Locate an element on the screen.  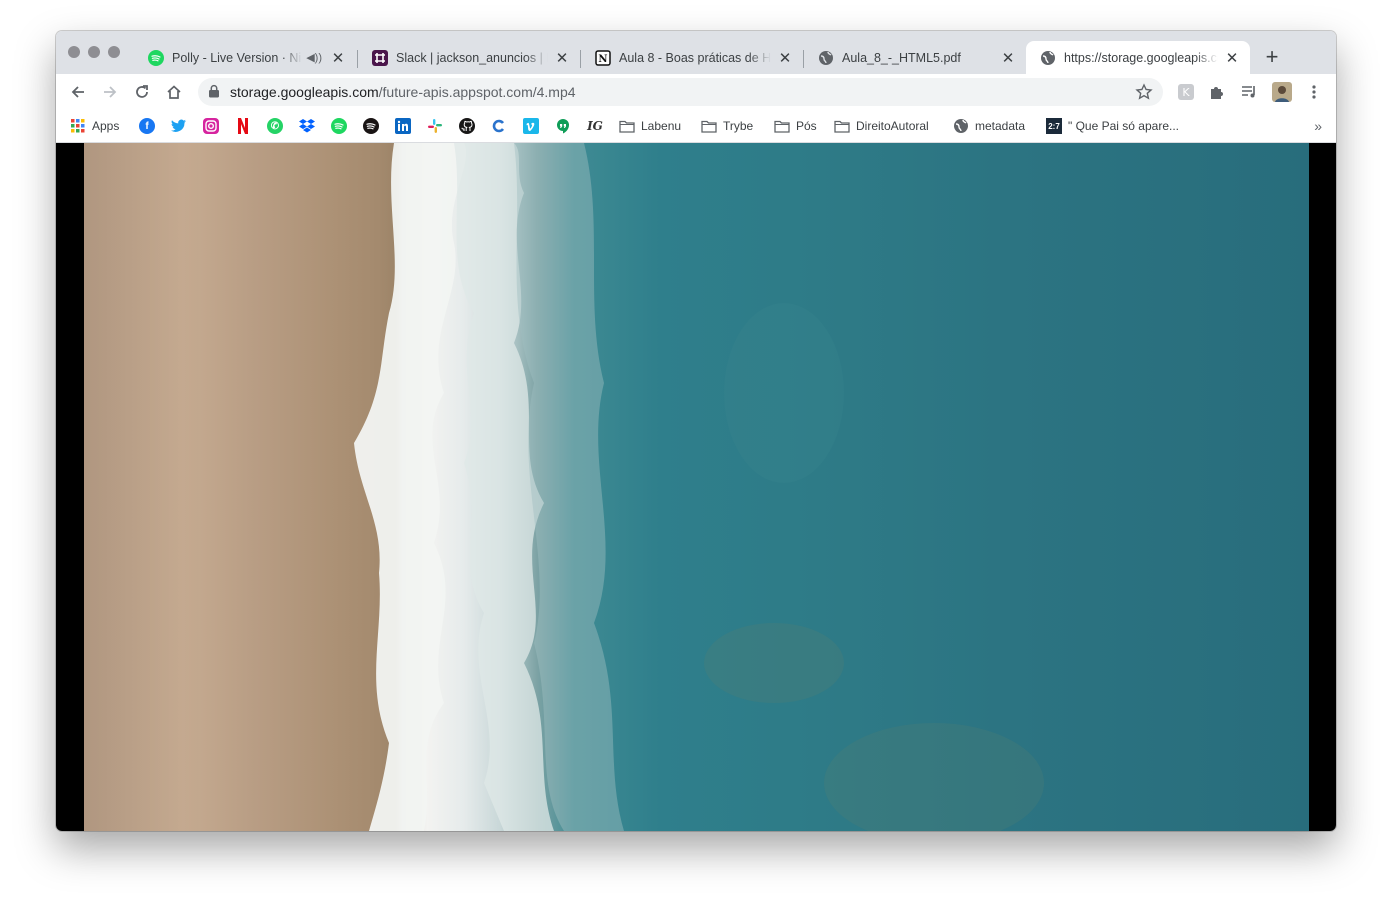
svg-text: K is located at coordinates (1186, 92).